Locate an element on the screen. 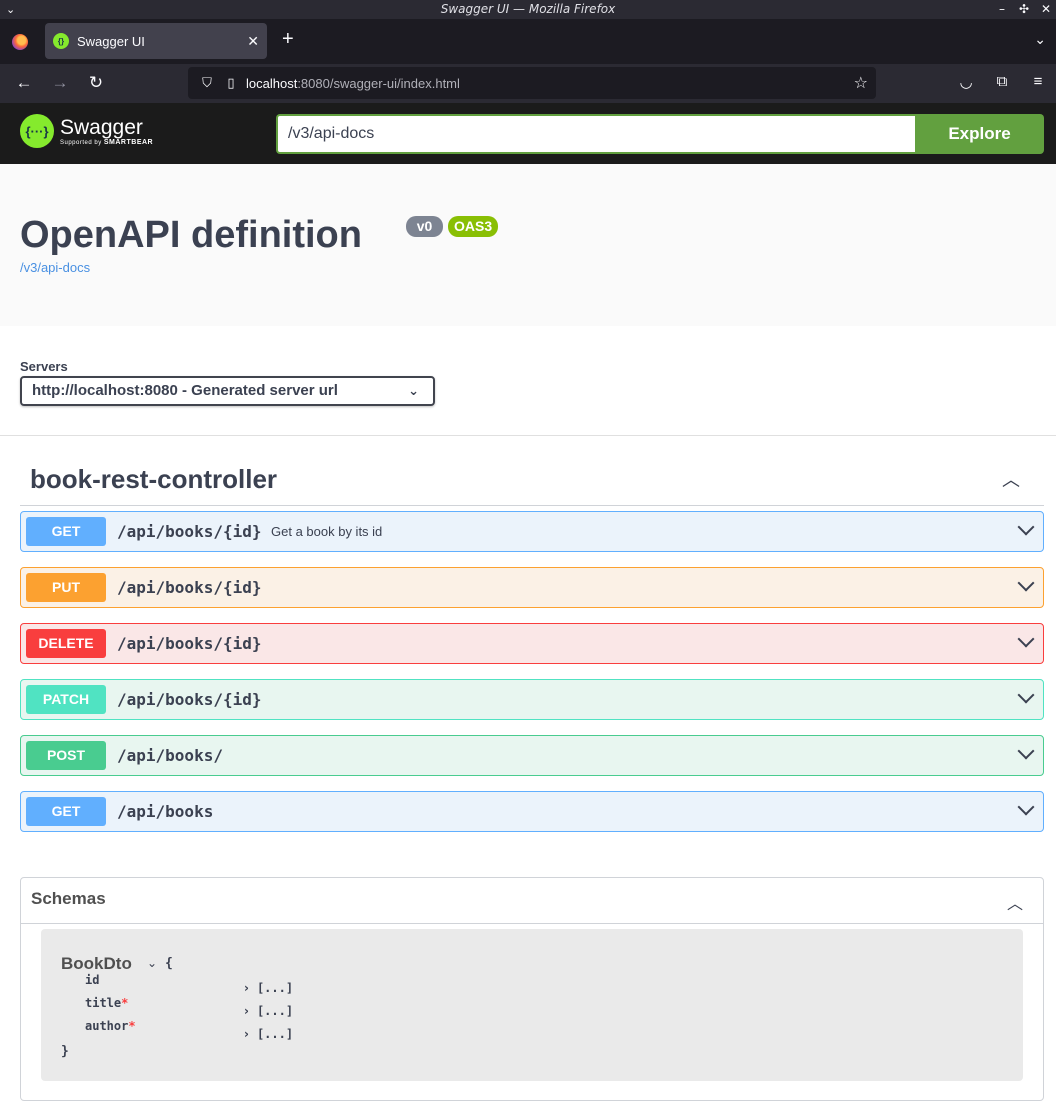  operation-patch-book: PATCH /api/books/{id} is located at coordinates (532, 699).